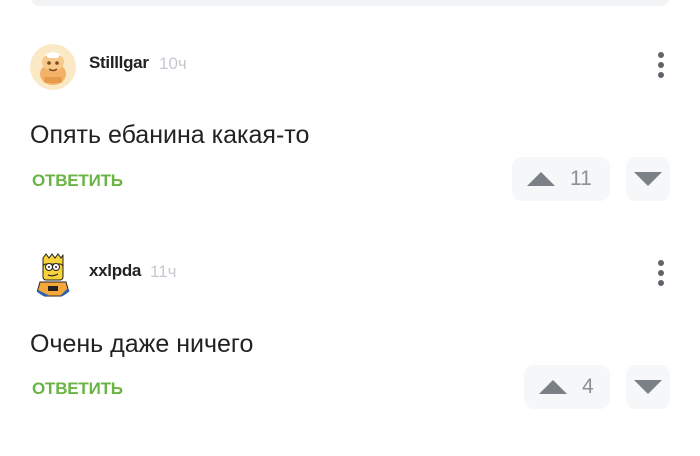  What do you see at coordinates (561, 179) in the screenshot?
I see `upvote-button: 11` at bounding box center [561, 179].